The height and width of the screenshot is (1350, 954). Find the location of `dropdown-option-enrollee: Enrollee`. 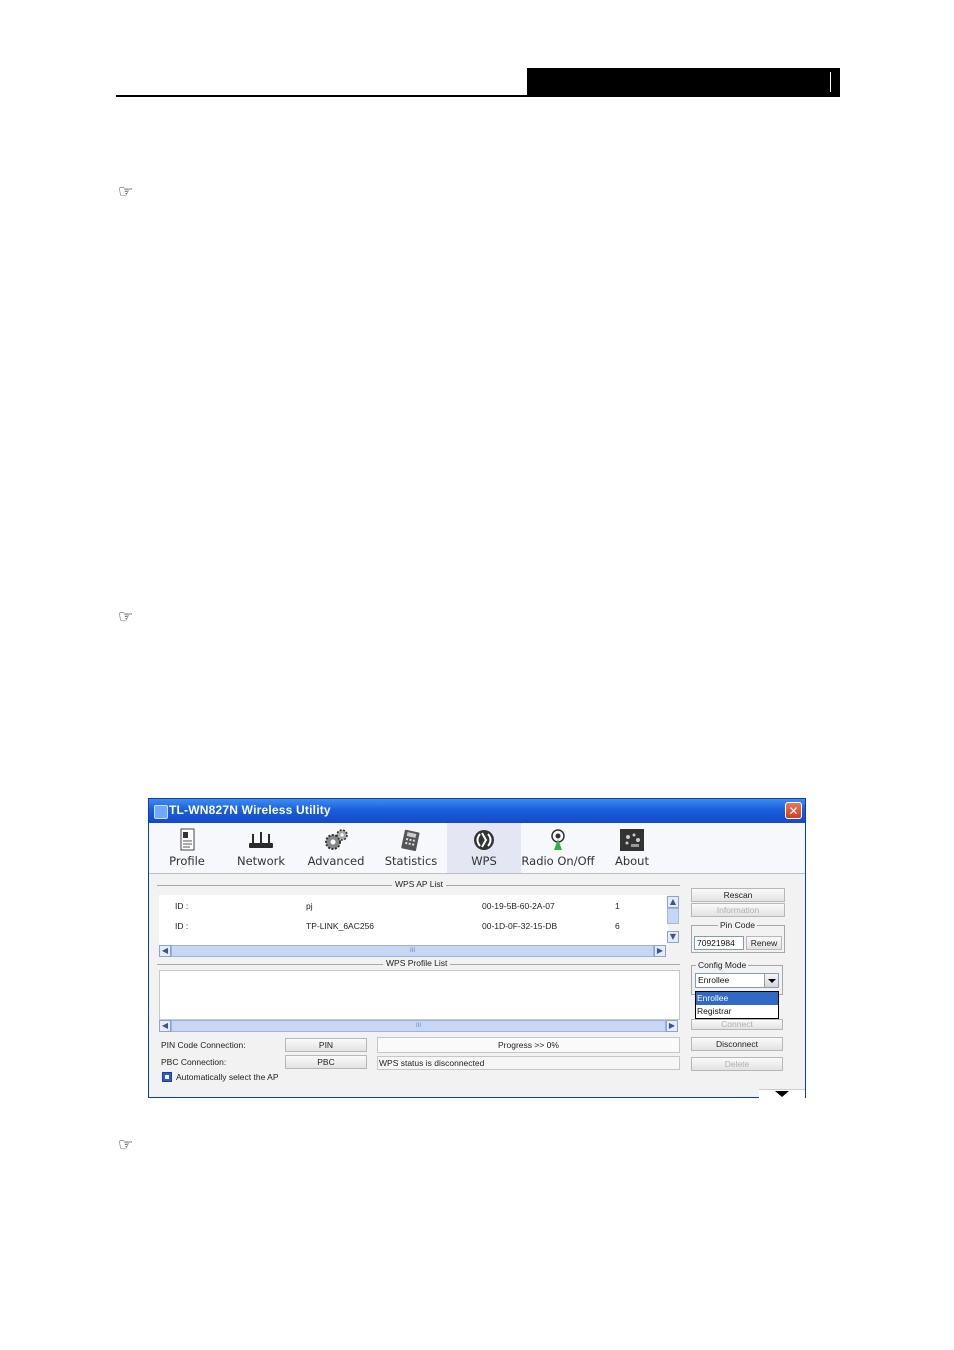

dropdown-option-enrollee: Enrollee is located at coordinates (737, 998).